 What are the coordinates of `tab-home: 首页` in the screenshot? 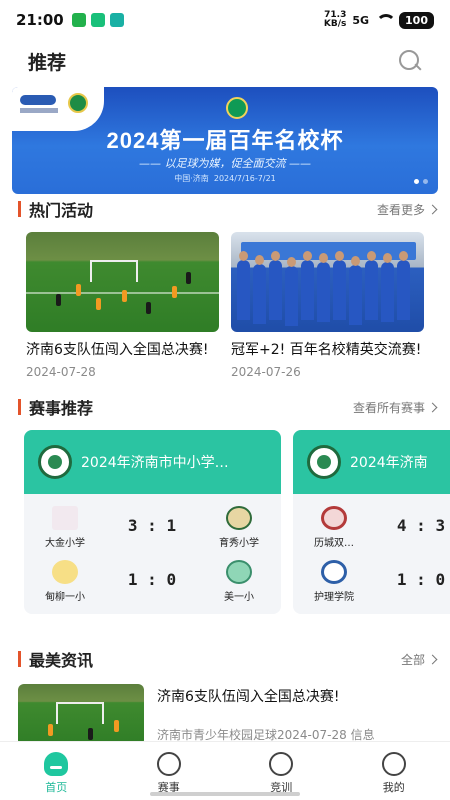 It's located at (56, 771).